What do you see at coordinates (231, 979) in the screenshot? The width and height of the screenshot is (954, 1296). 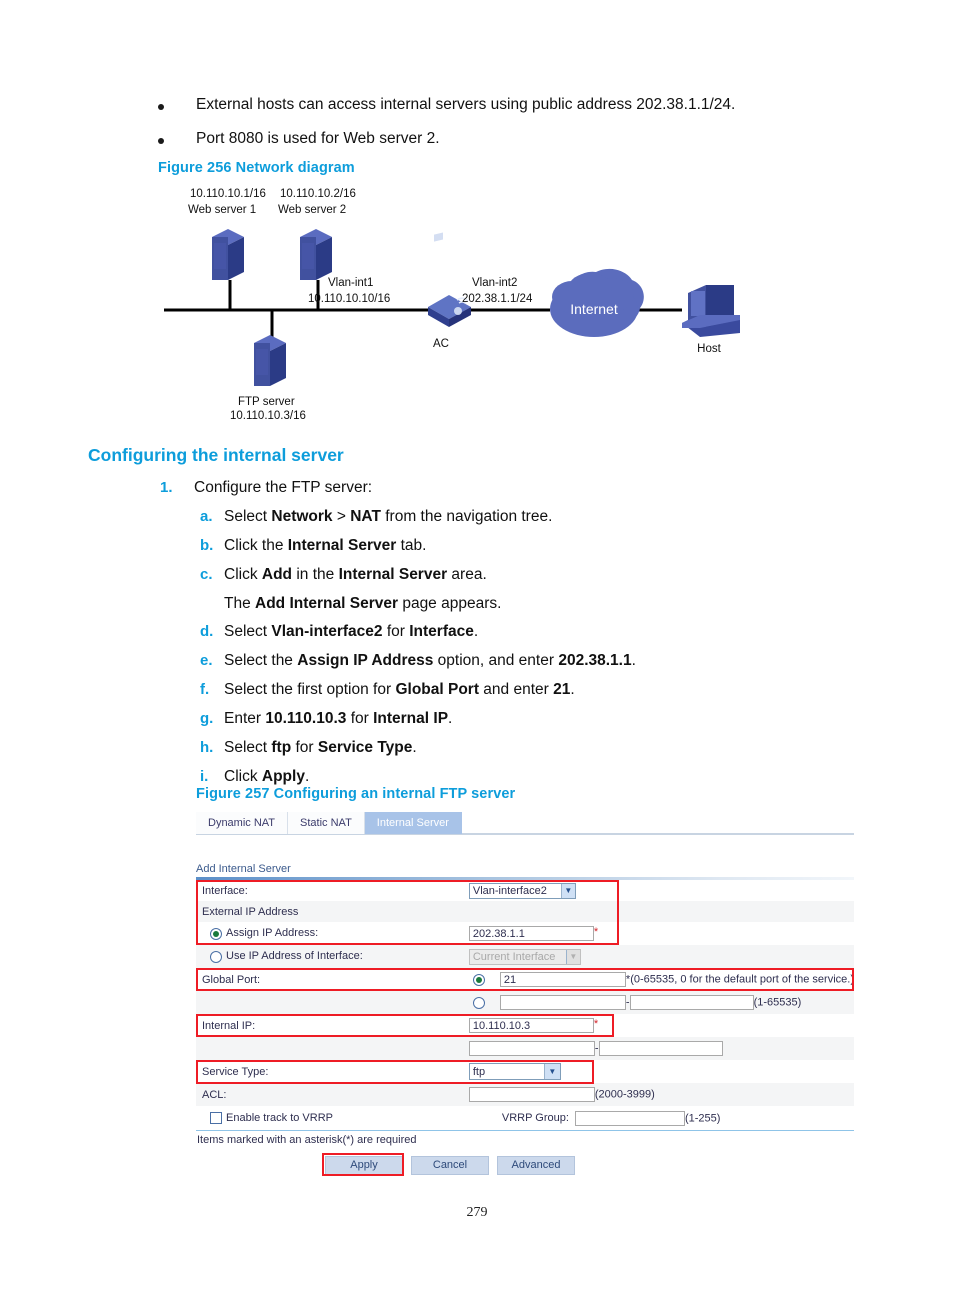 I see `global-port-label: Global Port:` at bounding box center [231, 979].